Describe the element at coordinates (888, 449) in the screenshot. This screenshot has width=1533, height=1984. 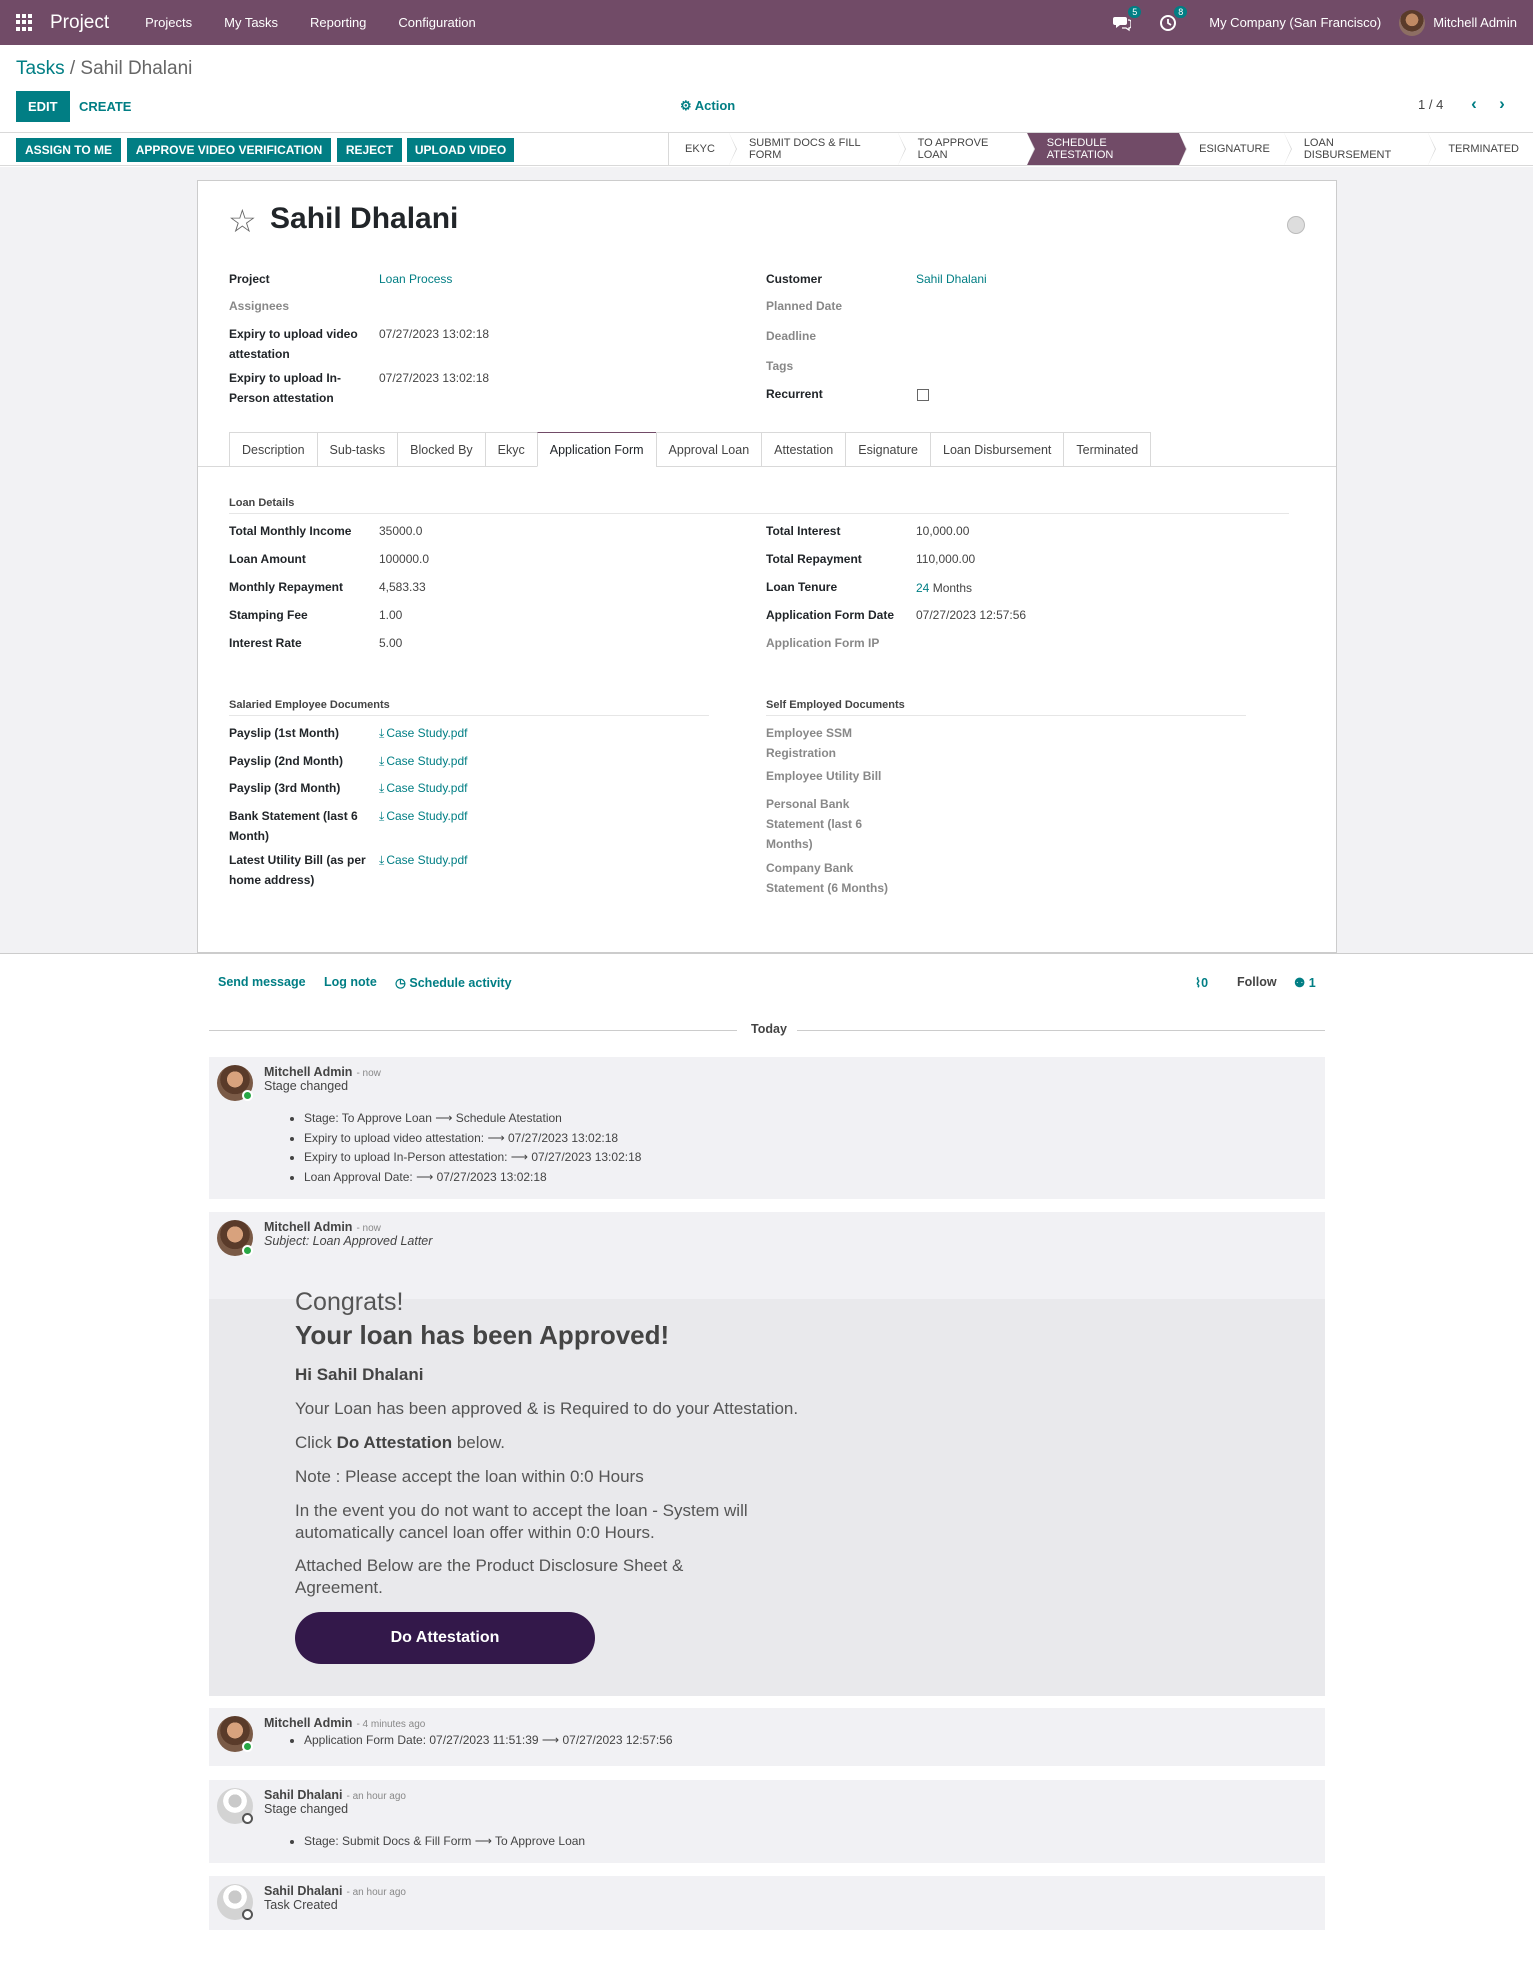
I see `tab-esignature: Esignature` at that location.